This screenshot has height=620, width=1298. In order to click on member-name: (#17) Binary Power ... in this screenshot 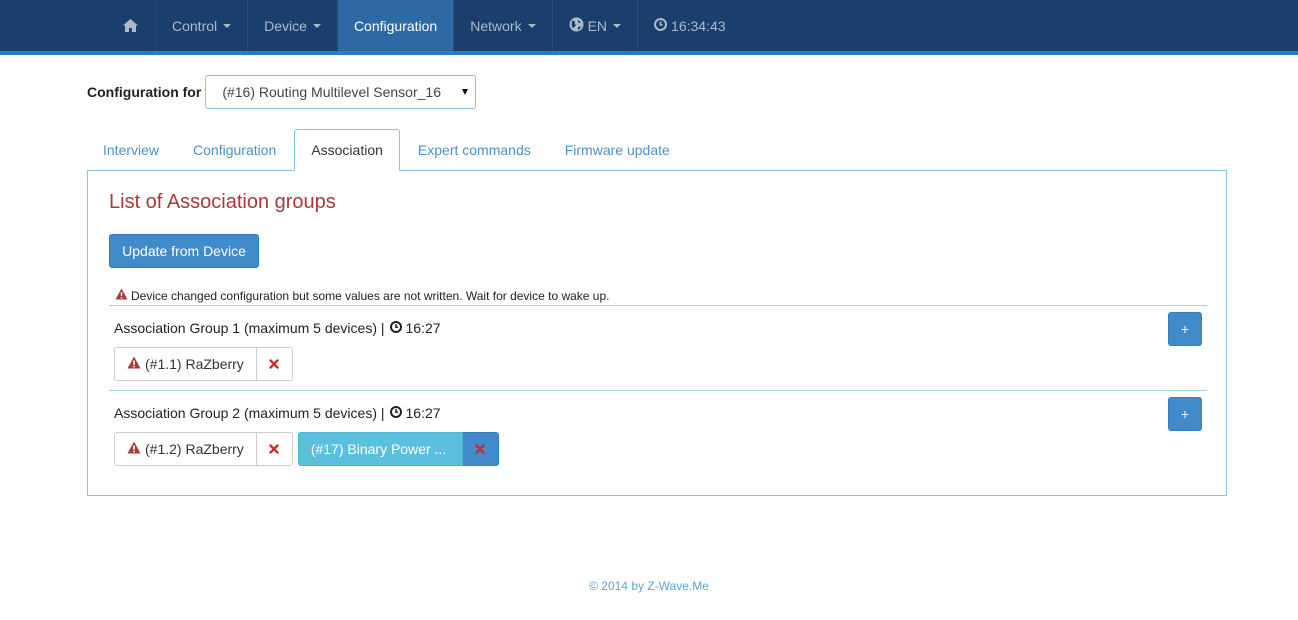, I will do `click(378, 449)`.